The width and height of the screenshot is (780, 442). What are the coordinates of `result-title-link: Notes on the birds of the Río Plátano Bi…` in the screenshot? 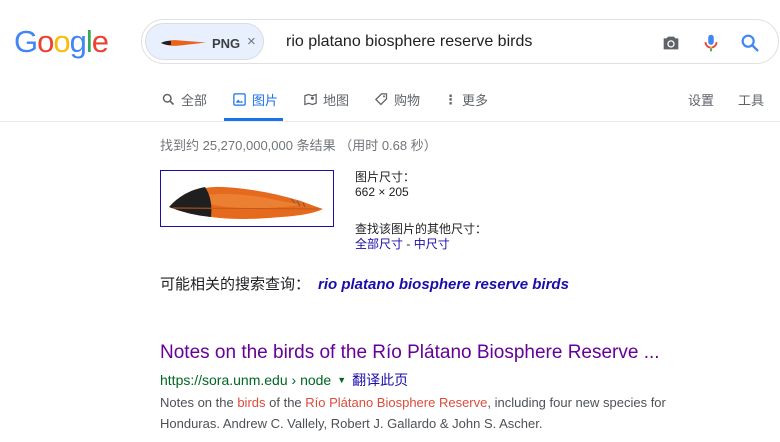 It's located at (410, 353).